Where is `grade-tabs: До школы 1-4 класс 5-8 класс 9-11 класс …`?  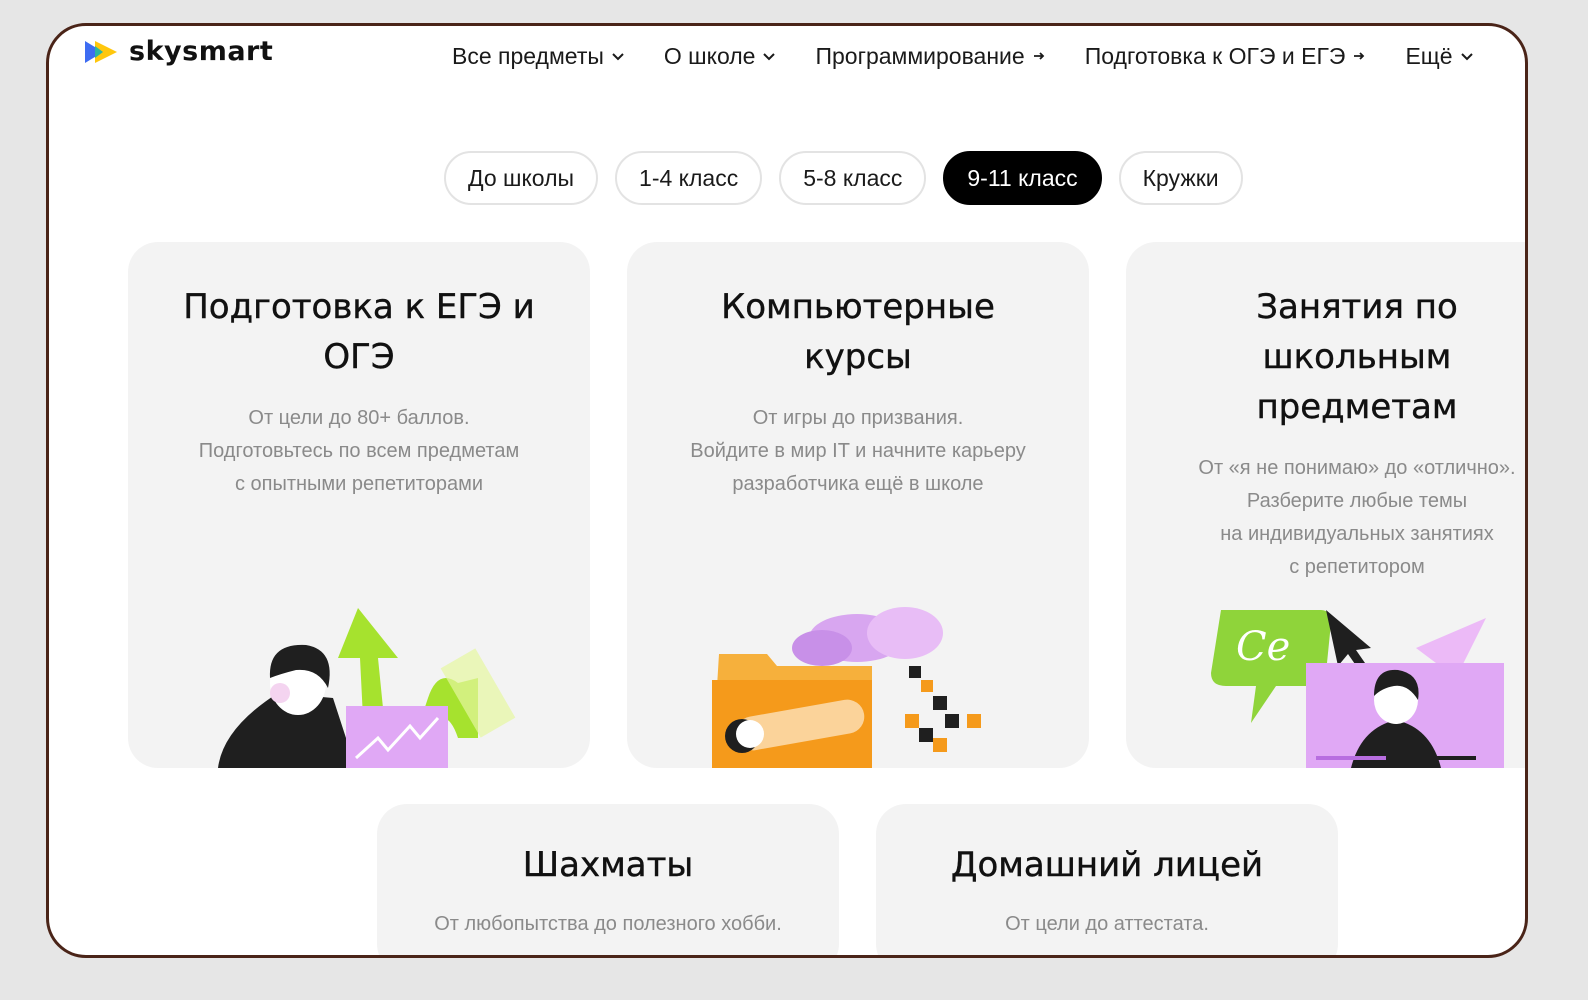
grade-tabs: До школы 1-4 класс 5-8 класс 9-11 класс … is located at coordinates (843, 178).